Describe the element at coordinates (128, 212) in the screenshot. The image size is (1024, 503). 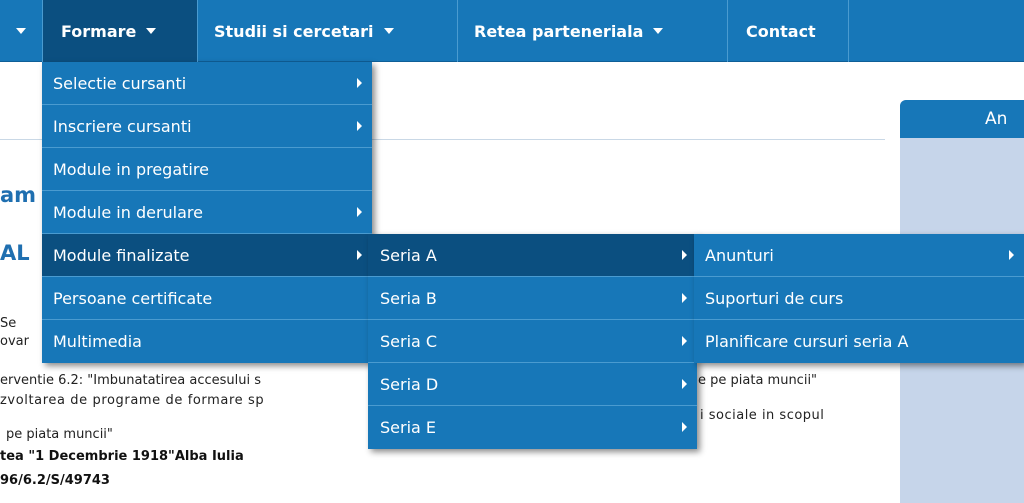
I see `menu-item-label: Module in derulare` at that location.